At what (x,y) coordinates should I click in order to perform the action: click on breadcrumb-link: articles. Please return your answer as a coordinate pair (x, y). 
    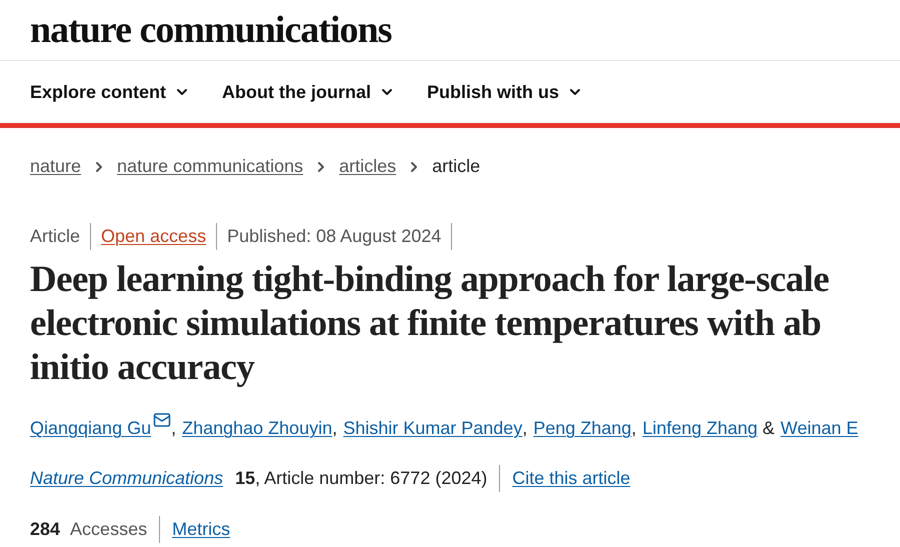
    Looking at the image, I should click on (367, 166).